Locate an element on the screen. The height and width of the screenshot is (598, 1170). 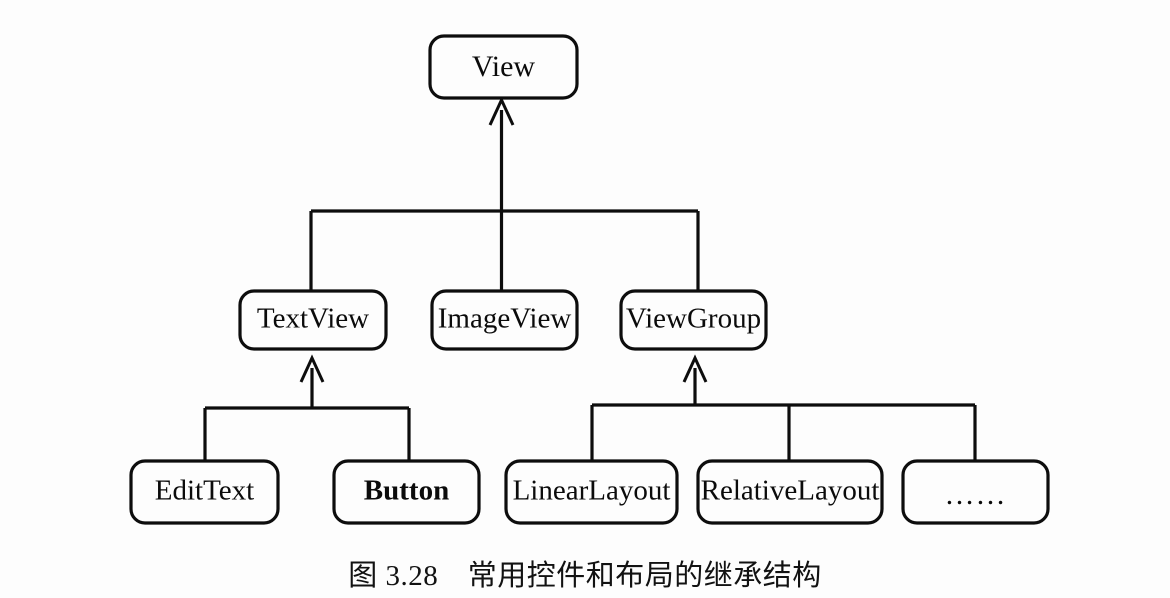
node-textview-label: TextView is located at coordinates (313, 319).